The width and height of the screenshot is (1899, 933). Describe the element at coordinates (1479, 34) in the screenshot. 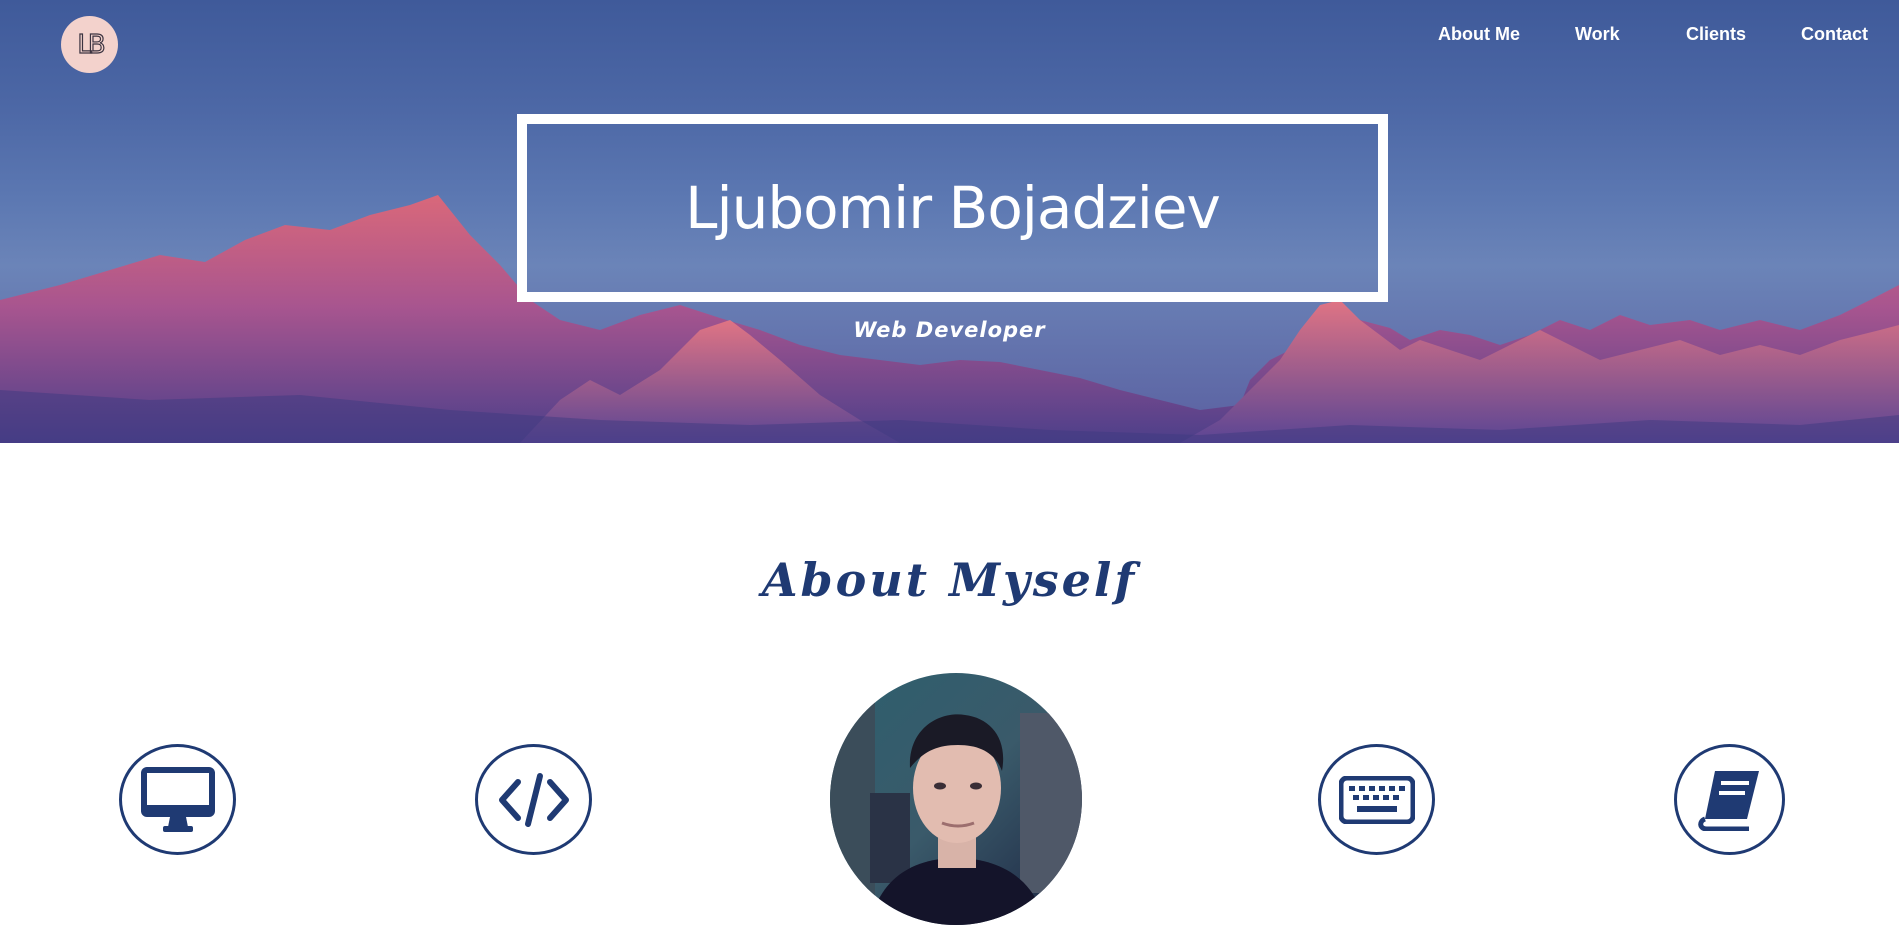

I see `nav-about-me: About Me` at that location.